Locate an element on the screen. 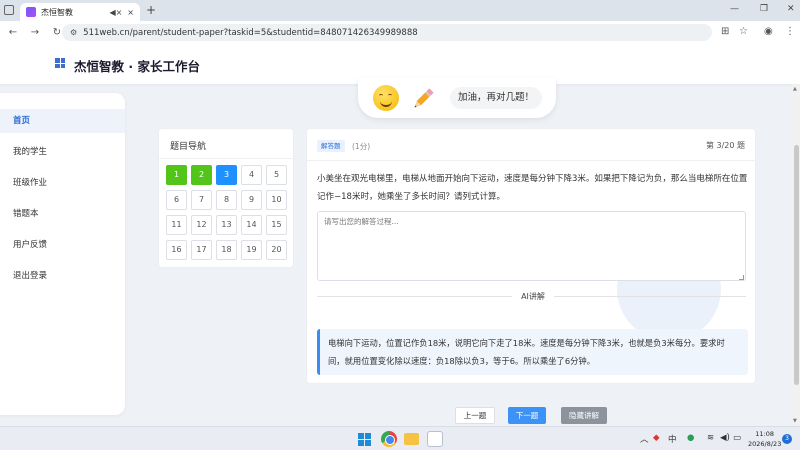  battery-icon: ▭ is located at coordinates (737, 438).